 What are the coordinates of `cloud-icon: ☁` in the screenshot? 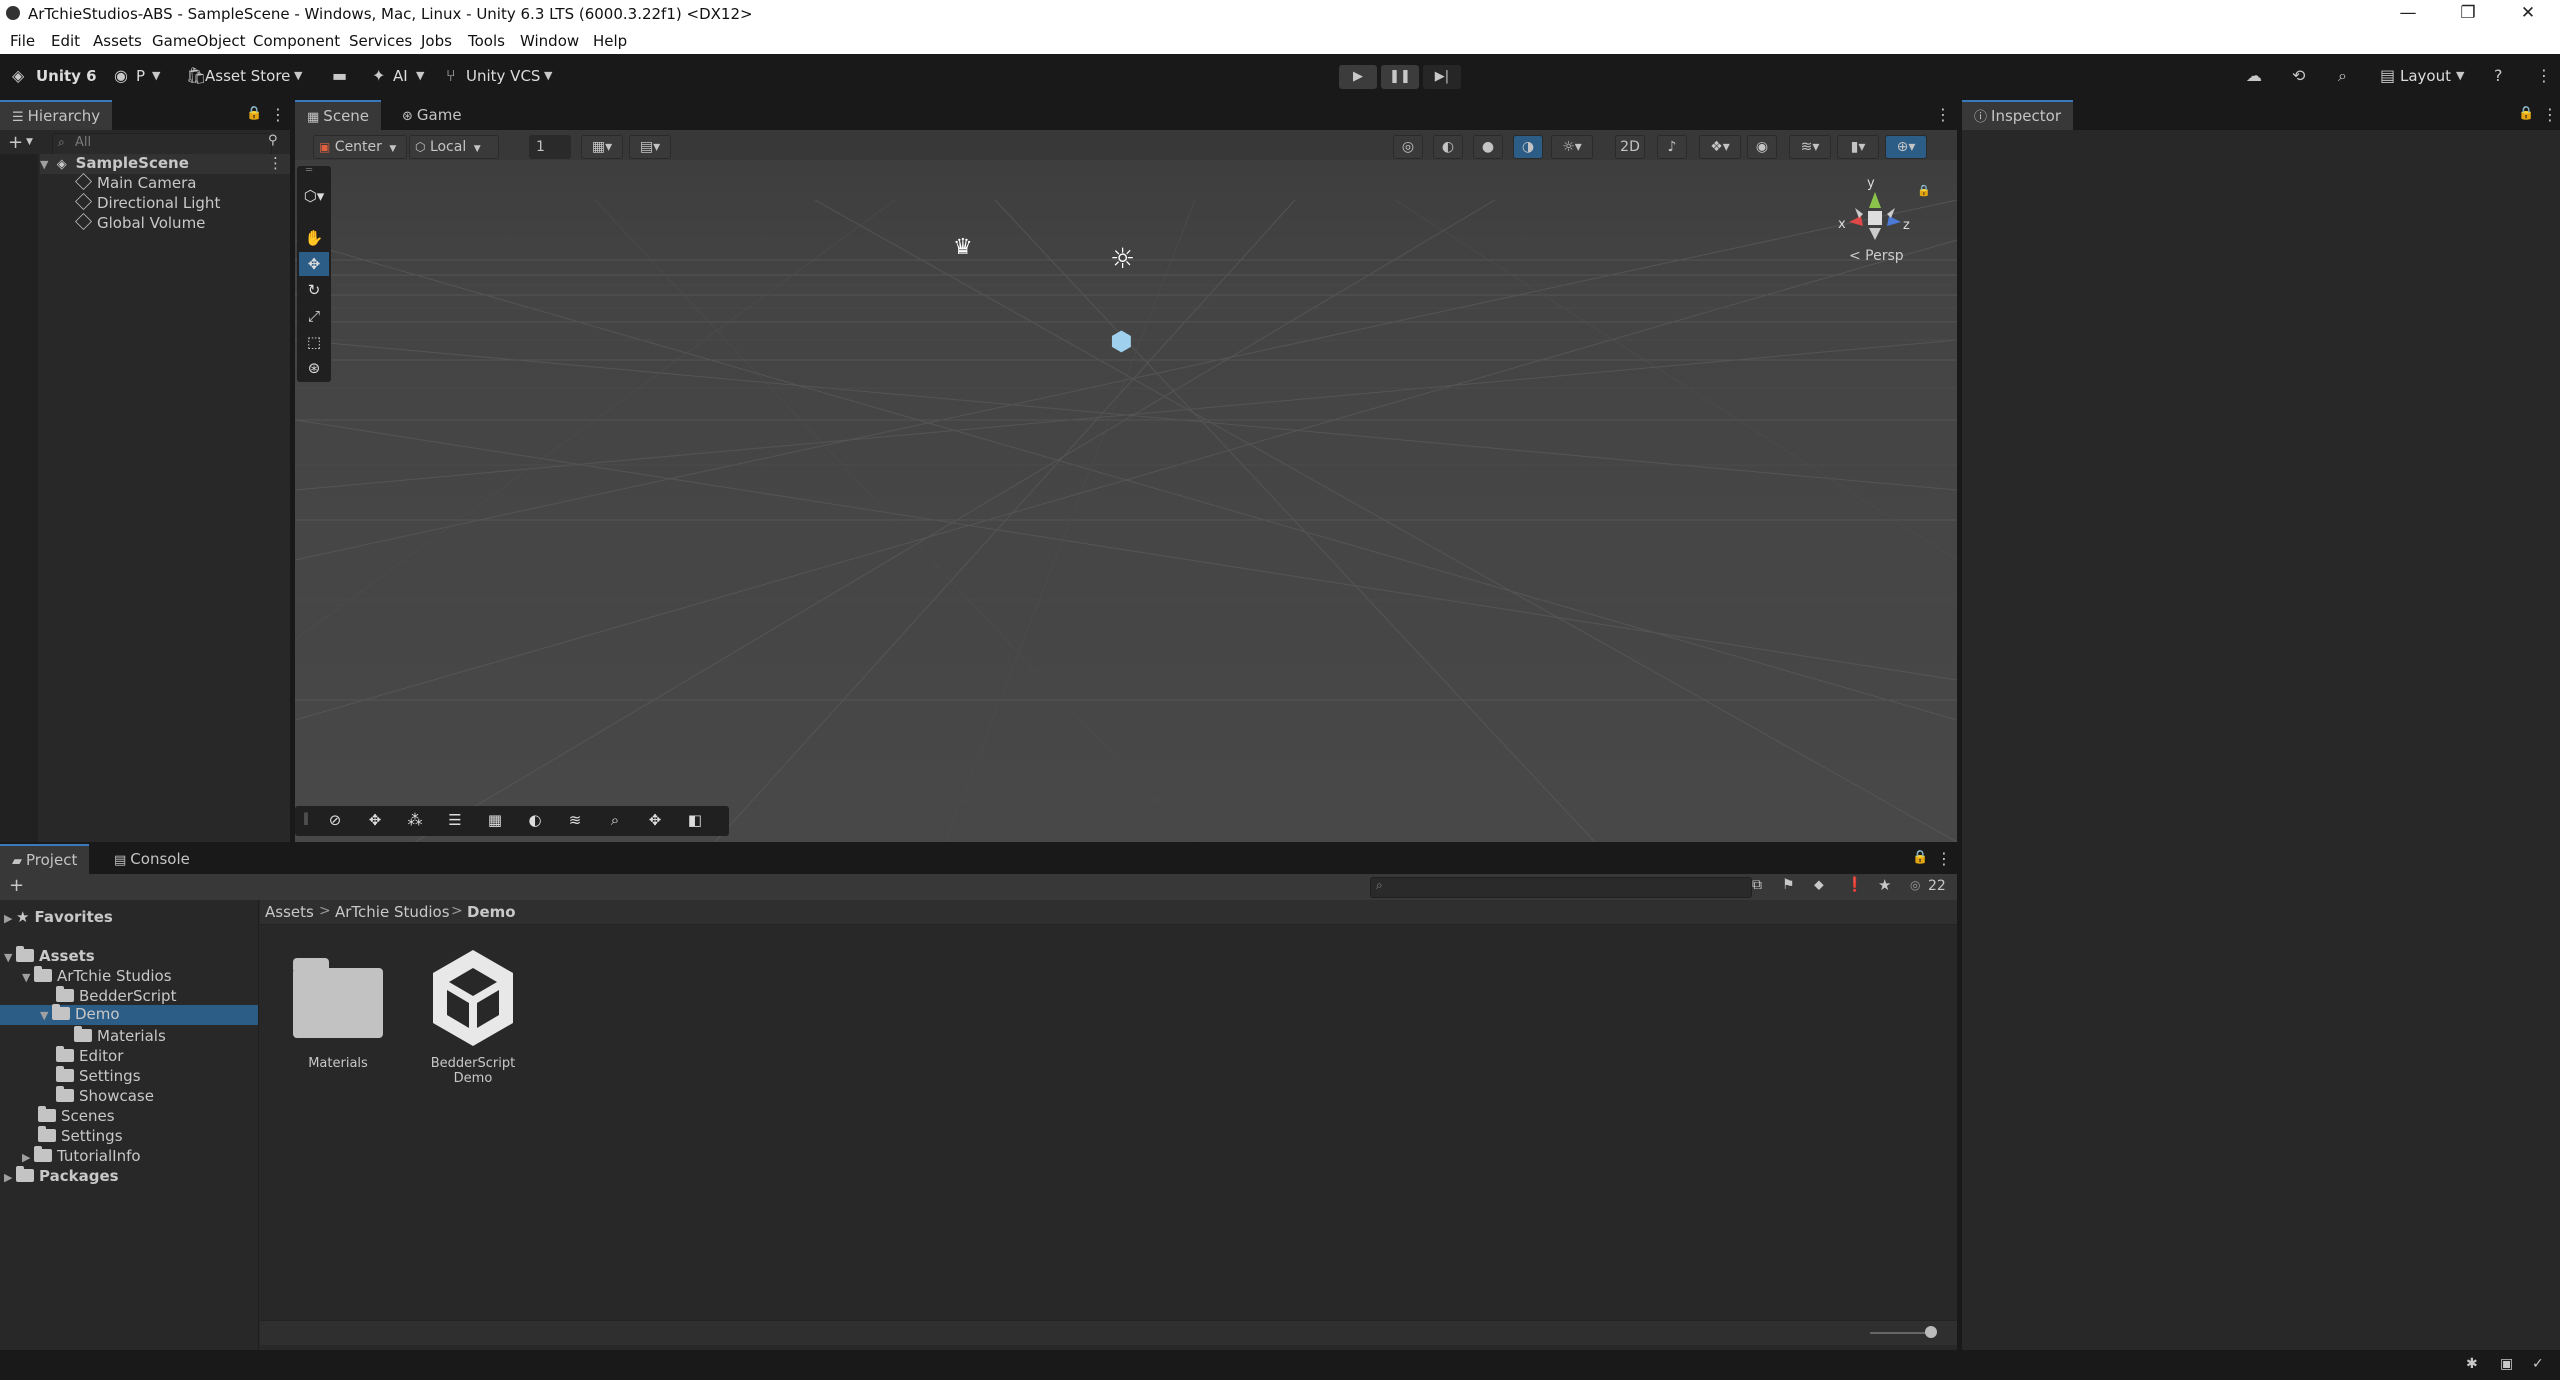 It's located at (2254, 75).